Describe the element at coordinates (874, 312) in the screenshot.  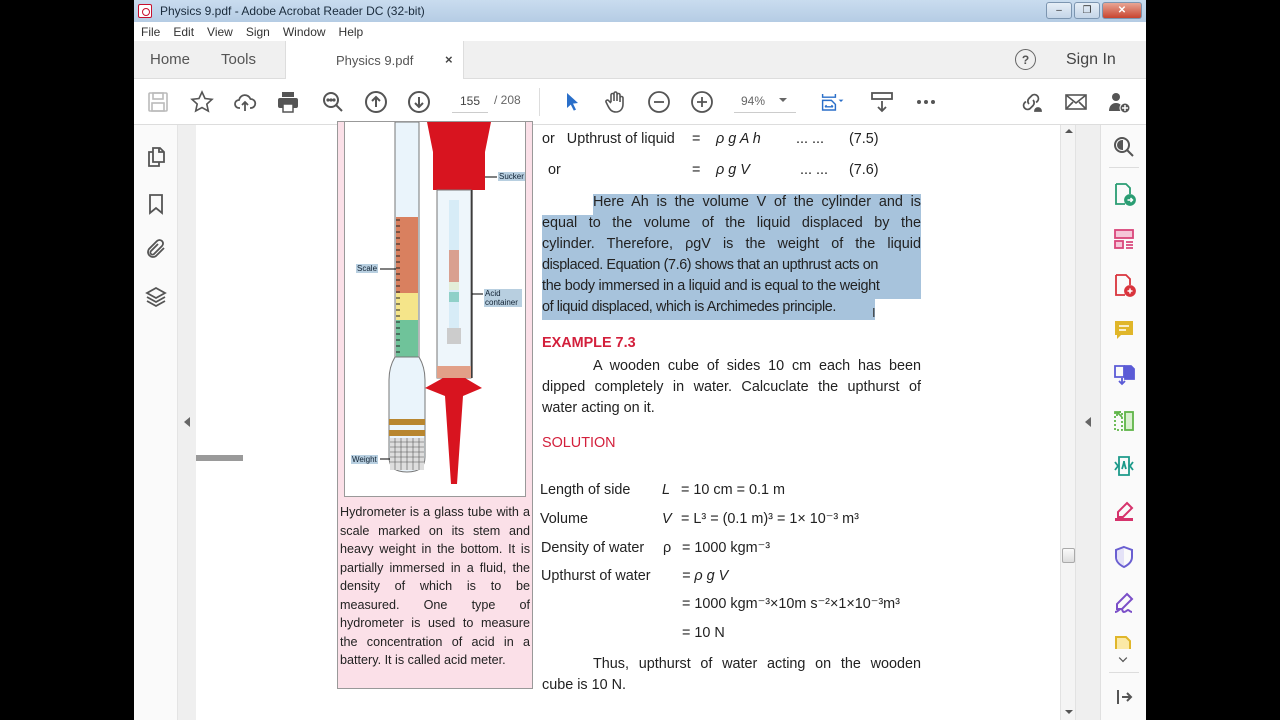
I see `text-cursor-icon: I` at that location.